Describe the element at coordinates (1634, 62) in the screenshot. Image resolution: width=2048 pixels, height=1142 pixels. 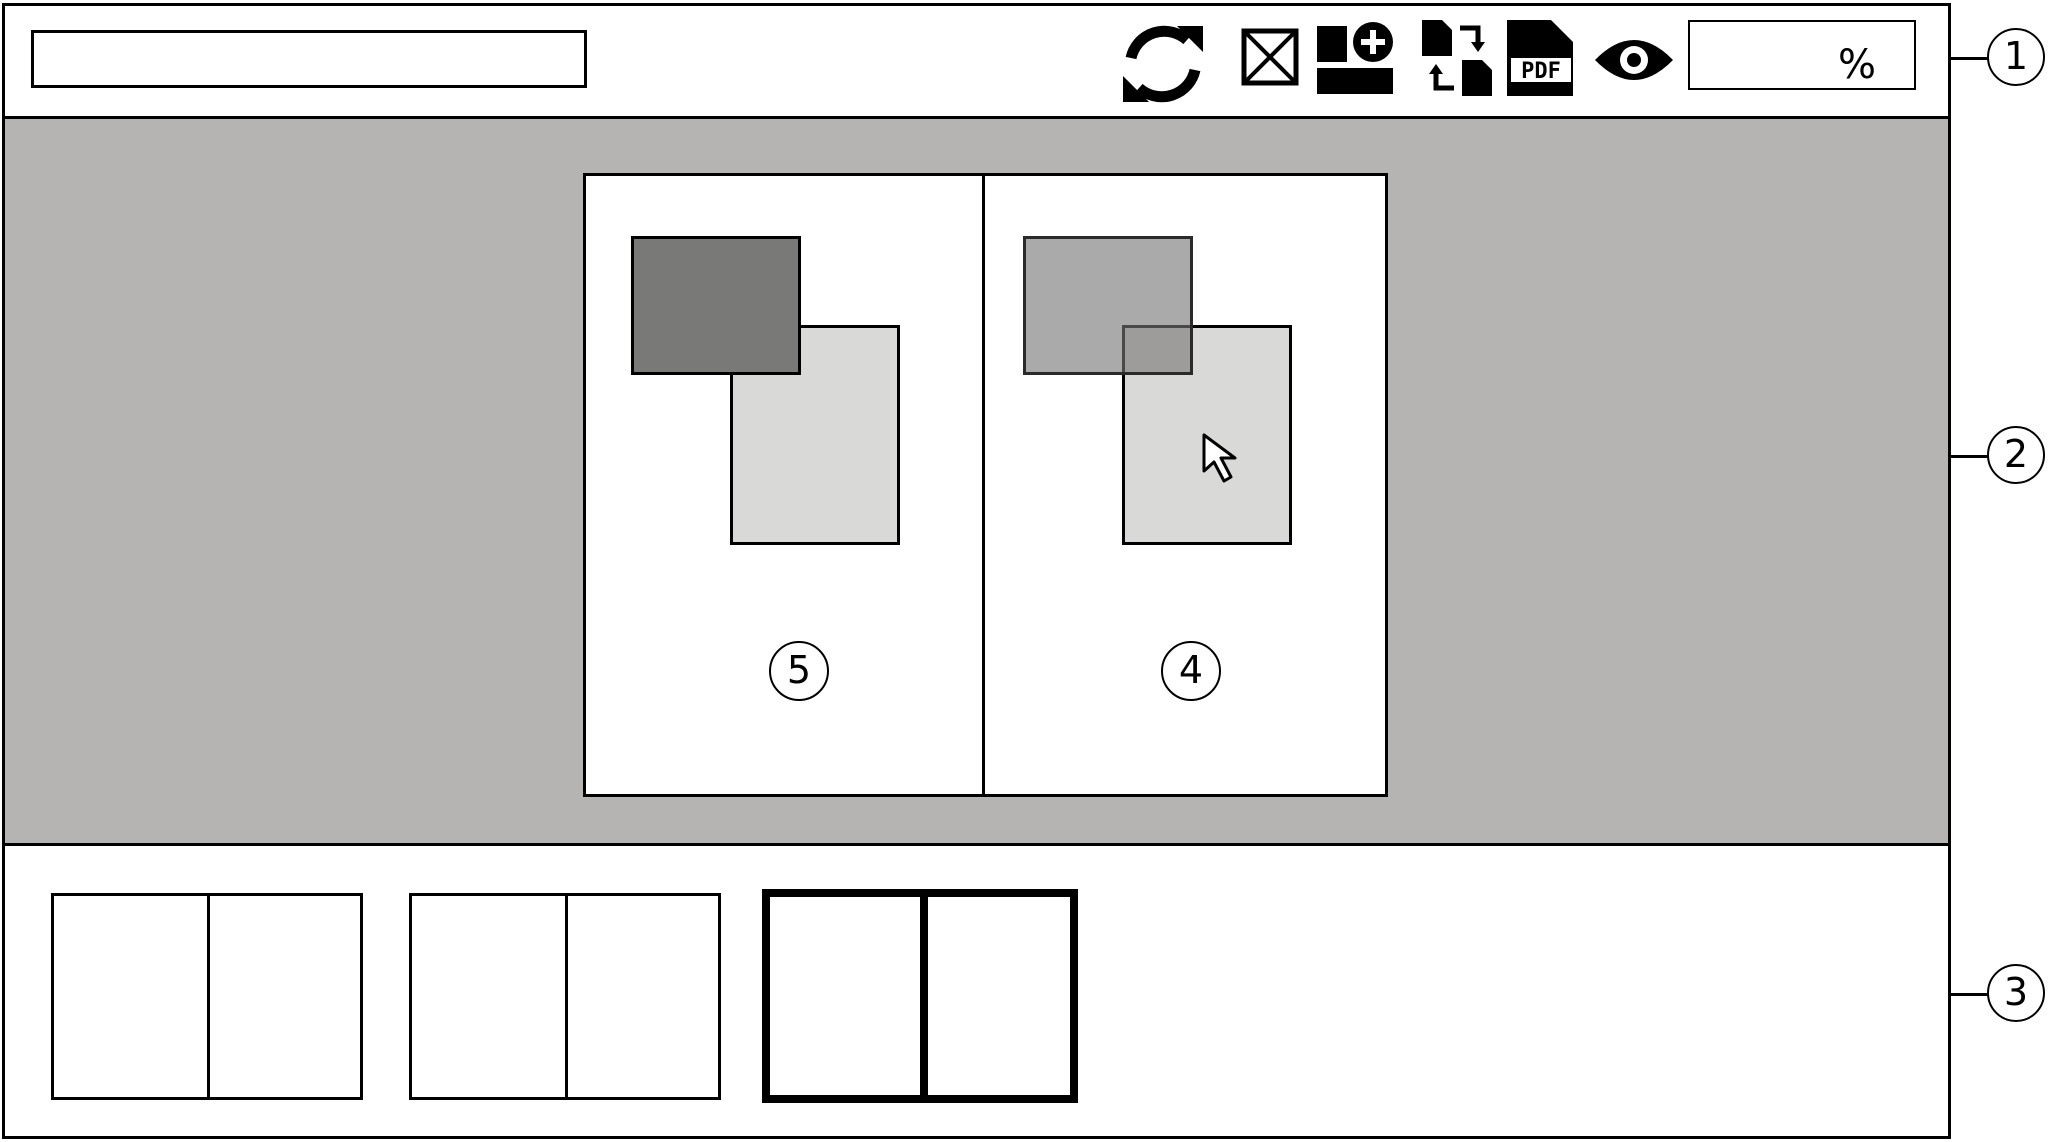
I see `eye-icon` at that location.